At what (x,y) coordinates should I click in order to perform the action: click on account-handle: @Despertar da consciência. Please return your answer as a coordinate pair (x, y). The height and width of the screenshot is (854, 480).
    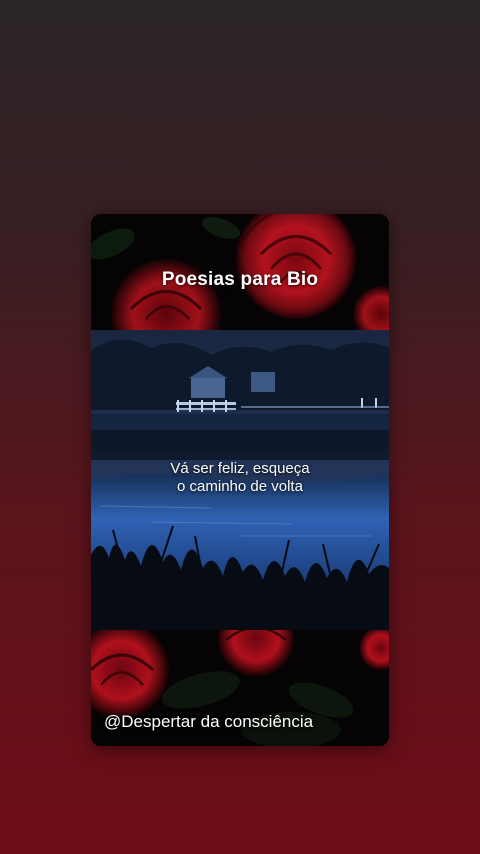
    Looking at the image, I should click on (209, 721).